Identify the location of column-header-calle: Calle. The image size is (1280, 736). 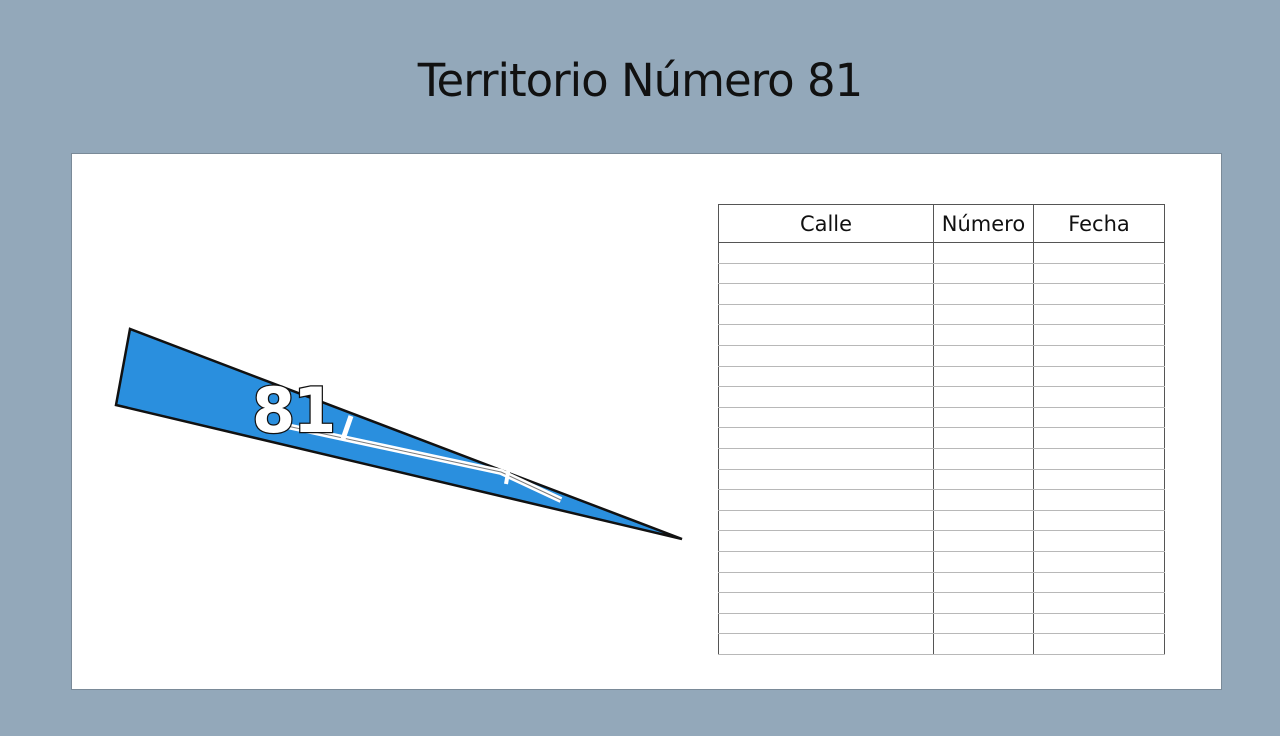
(826, 223).